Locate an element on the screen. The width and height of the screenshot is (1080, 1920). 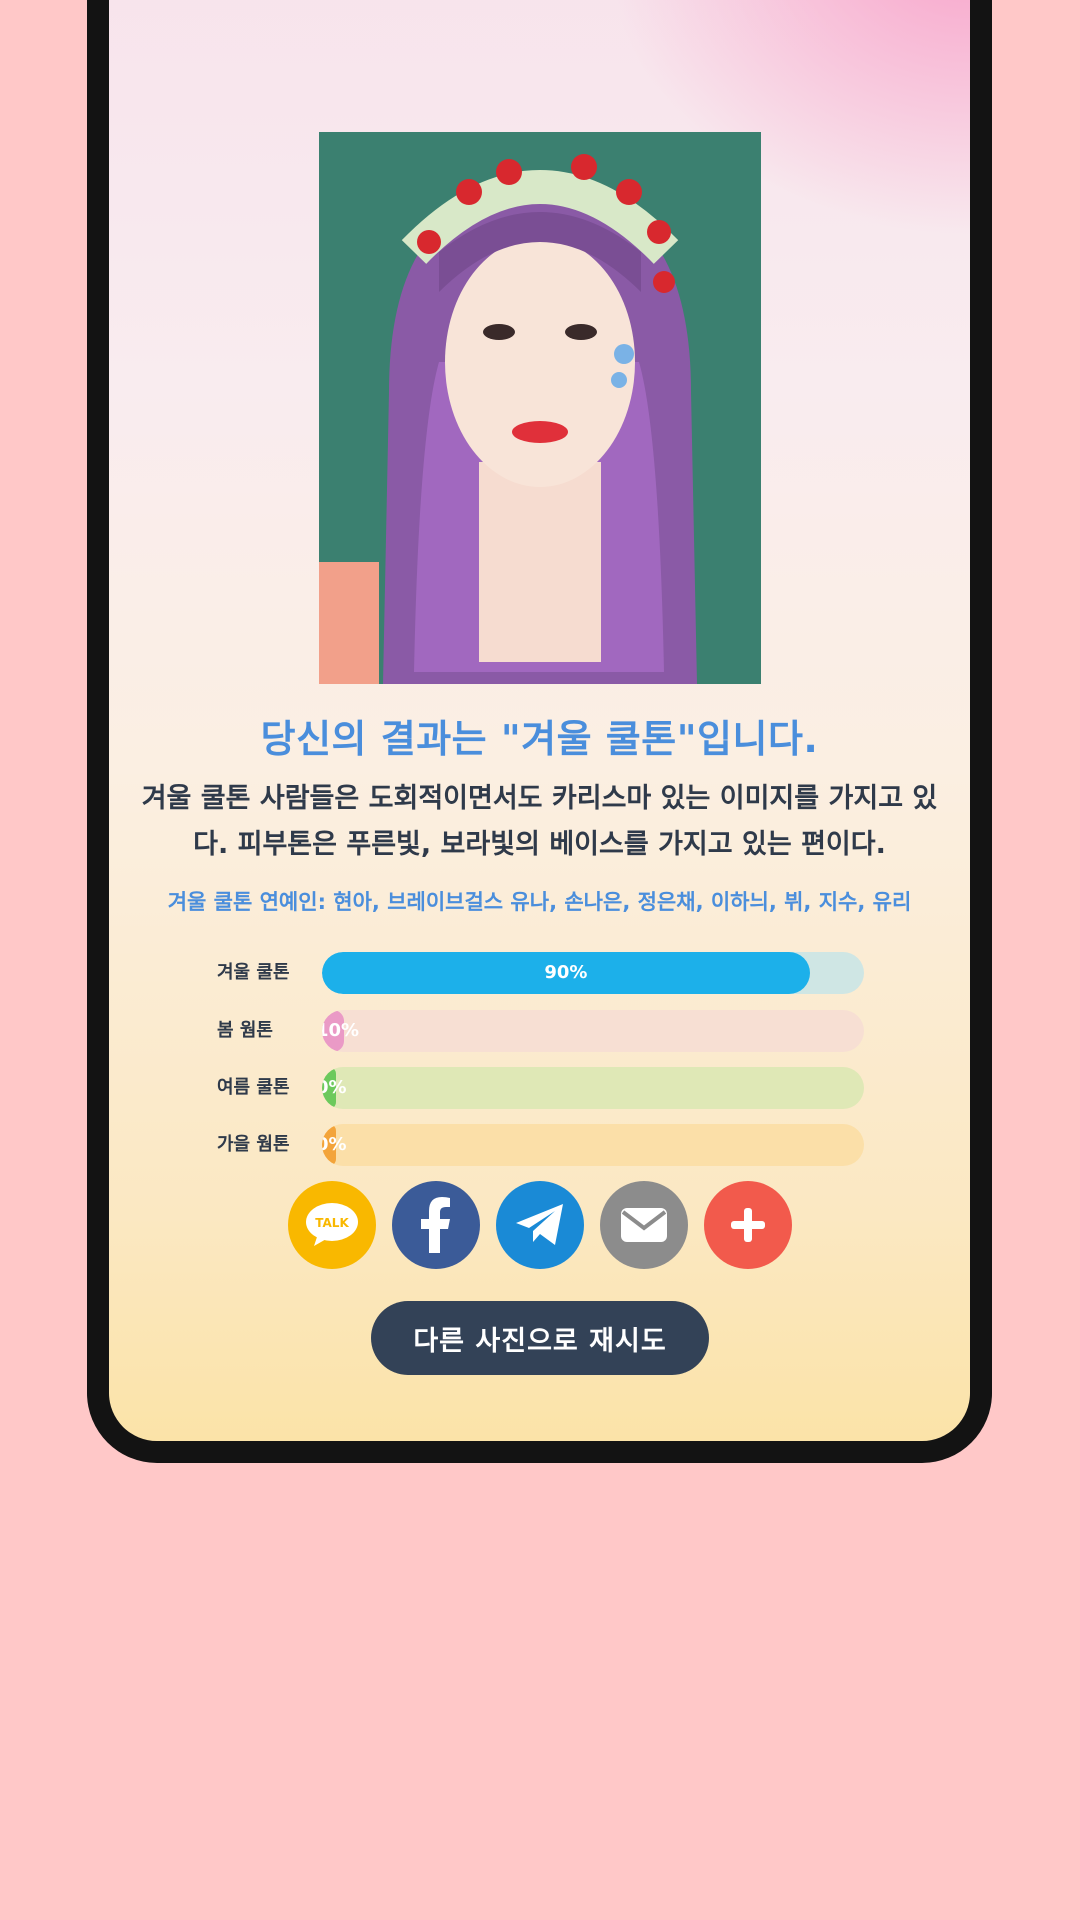
portrait-illustration is located at coordinates (540, 408).